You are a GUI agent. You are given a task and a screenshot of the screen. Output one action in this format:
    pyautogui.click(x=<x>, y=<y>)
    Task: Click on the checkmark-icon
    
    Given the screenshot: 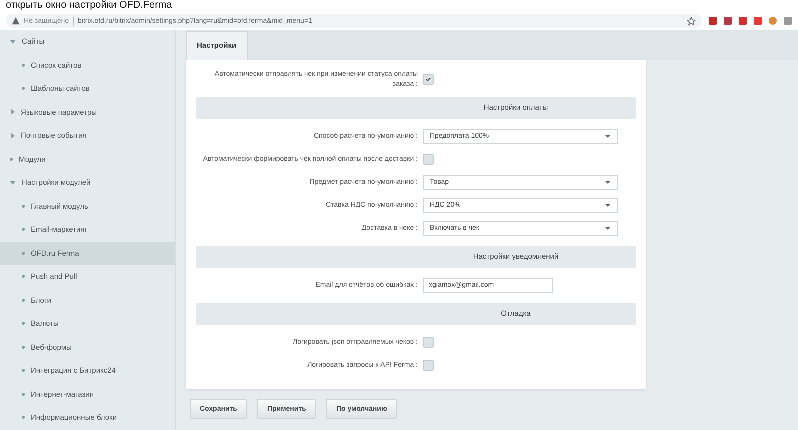 What is the action you would take?
    pyautogui.click(x=428, y=79)
    